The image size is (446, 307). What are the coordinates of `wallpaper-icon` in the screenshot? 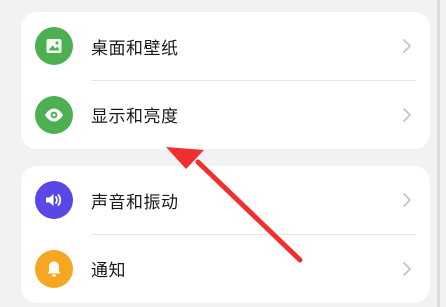 It's located at (54, 46).